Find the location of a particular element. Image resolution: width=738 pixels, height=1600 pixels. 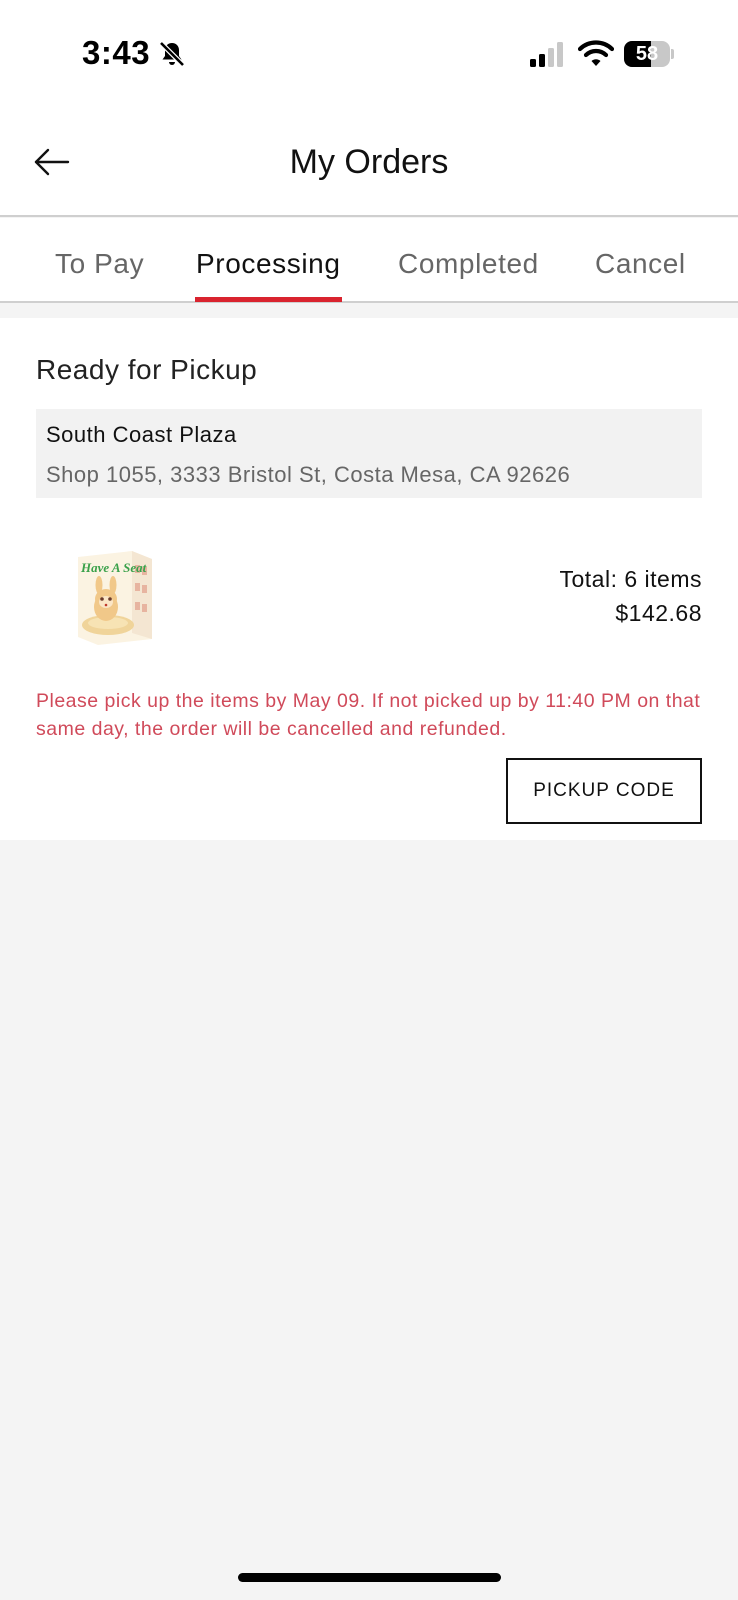

page-title: My Orders is located at coordinates (369, 162).